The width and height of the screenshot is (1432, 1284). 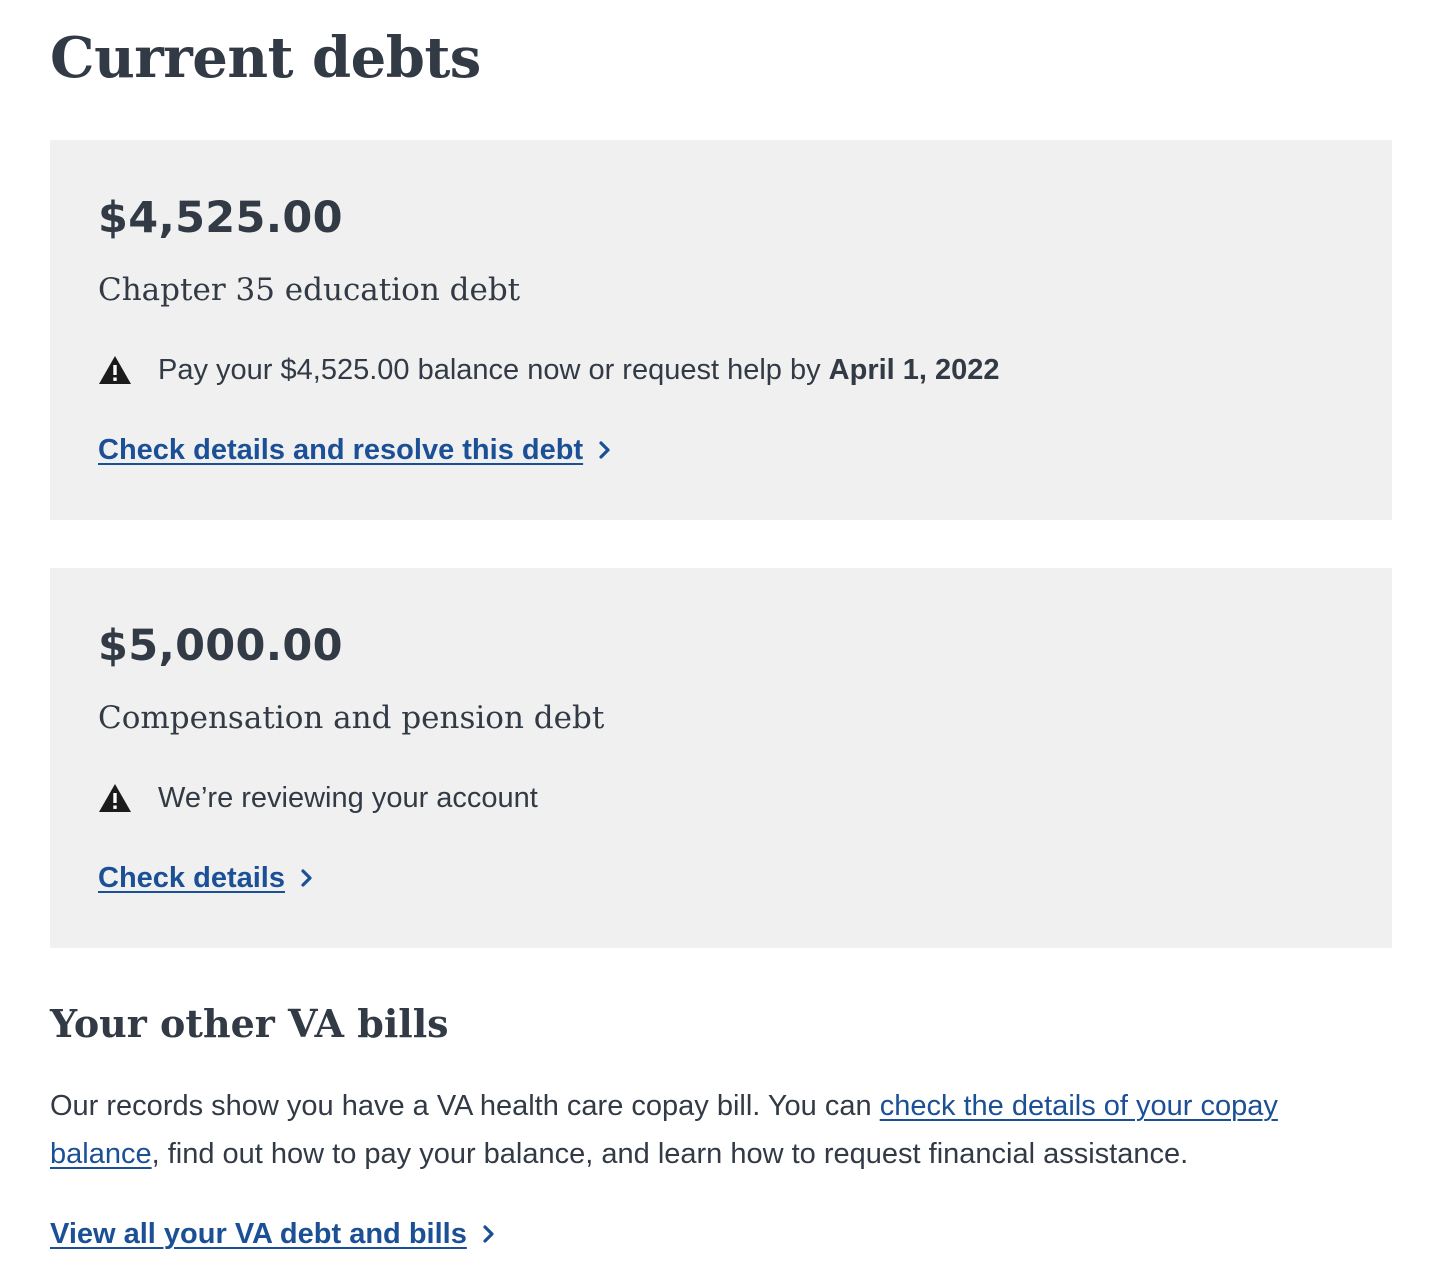 I want to click on check-details-resolve-link: Check details and resolve this debt, so click(x=340, y=450).